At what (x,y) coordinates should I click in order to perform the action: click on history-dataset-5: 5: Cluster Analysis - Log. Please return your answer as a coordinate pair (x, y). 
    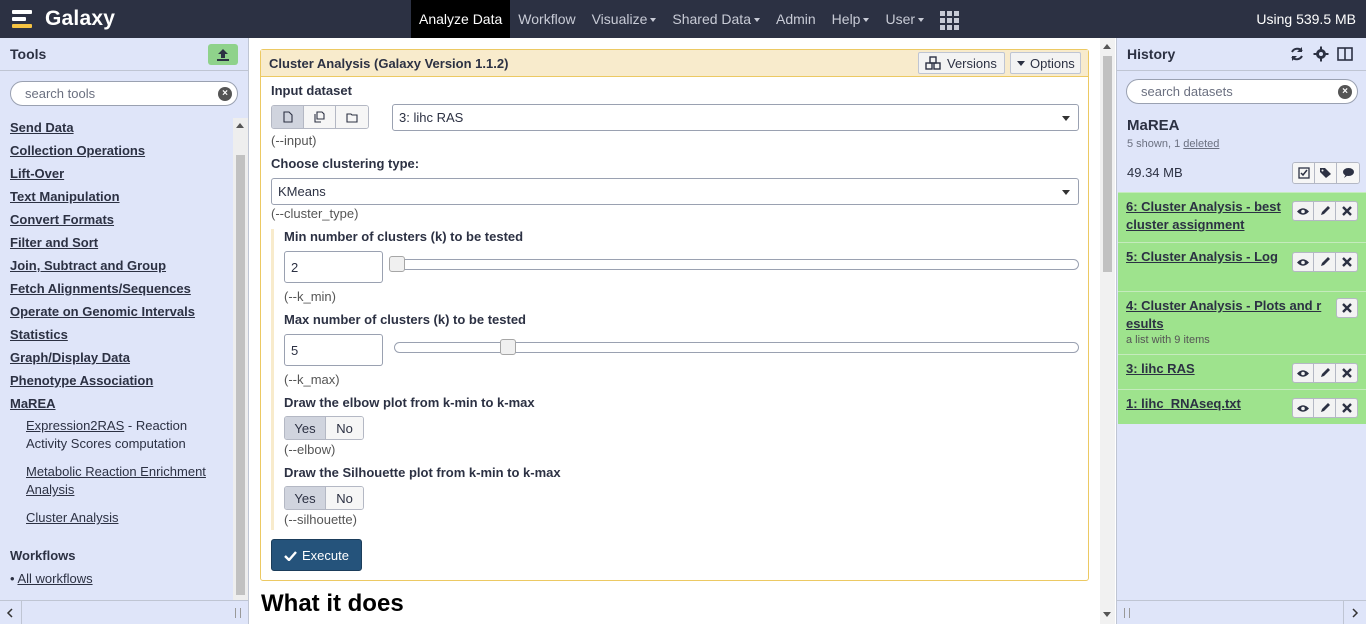
    Looking at the image, I should click on (1242, 266).